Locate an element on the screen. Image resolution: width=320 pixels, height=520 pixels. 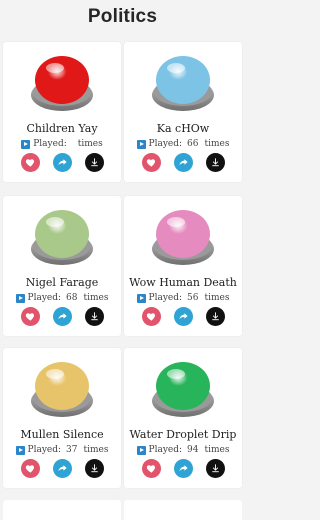
sound-card: Wow Human Death Played: 56 times is located at coordinates (183, 266).